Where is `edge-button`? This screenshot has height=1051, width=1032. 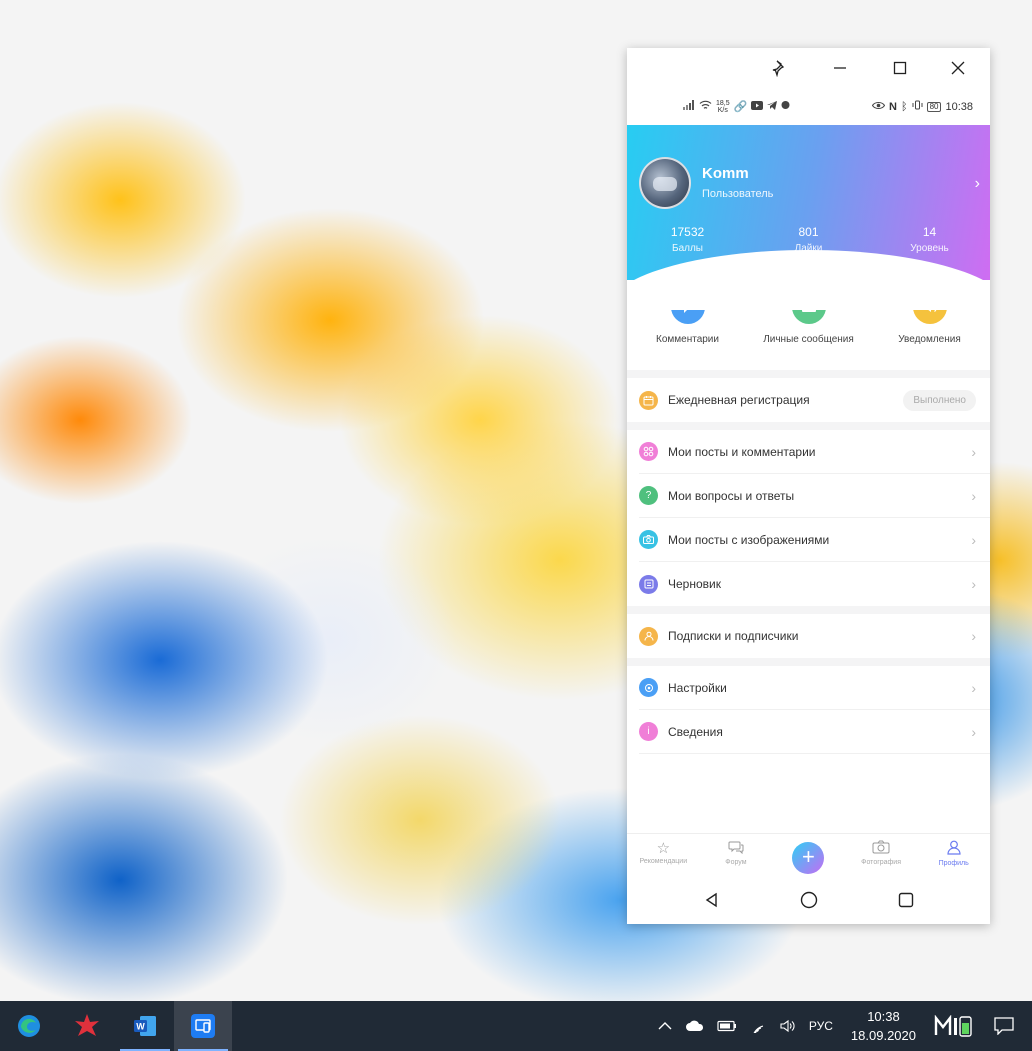
edge-button is located at coordinates (29, 1026).